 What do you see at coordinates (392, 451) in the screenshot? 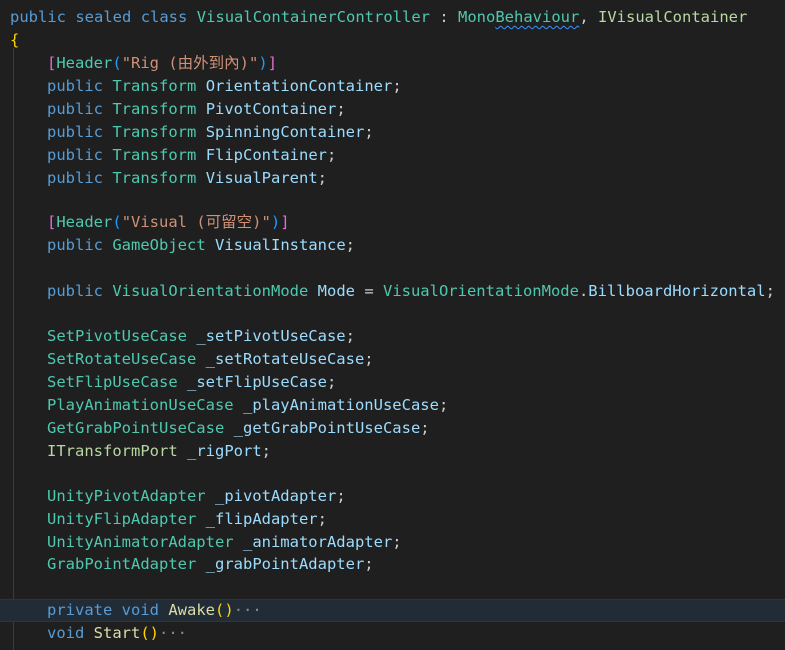
I see `code-line-field: ITransformPort _rigPort;` at bounding box center [392, 451].